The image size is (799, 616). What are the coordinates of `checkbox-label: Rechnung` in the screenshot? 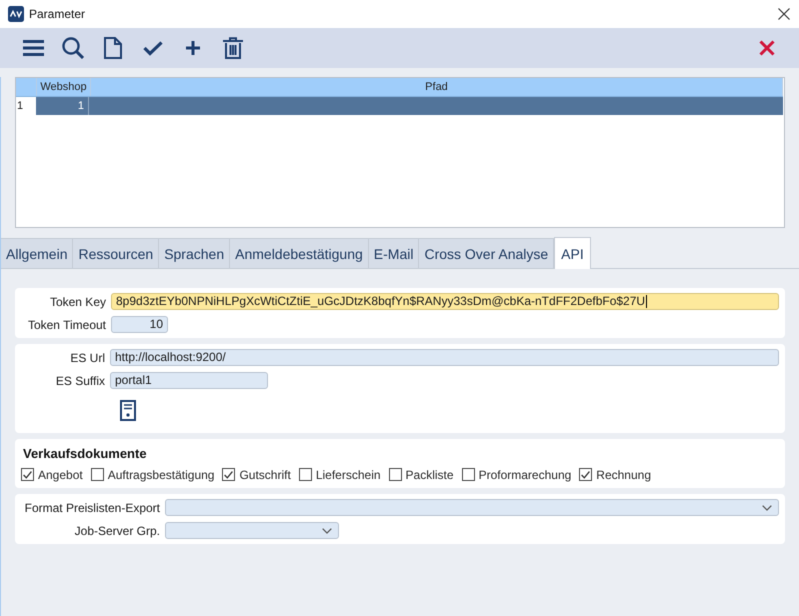 It's located at (624, 475).